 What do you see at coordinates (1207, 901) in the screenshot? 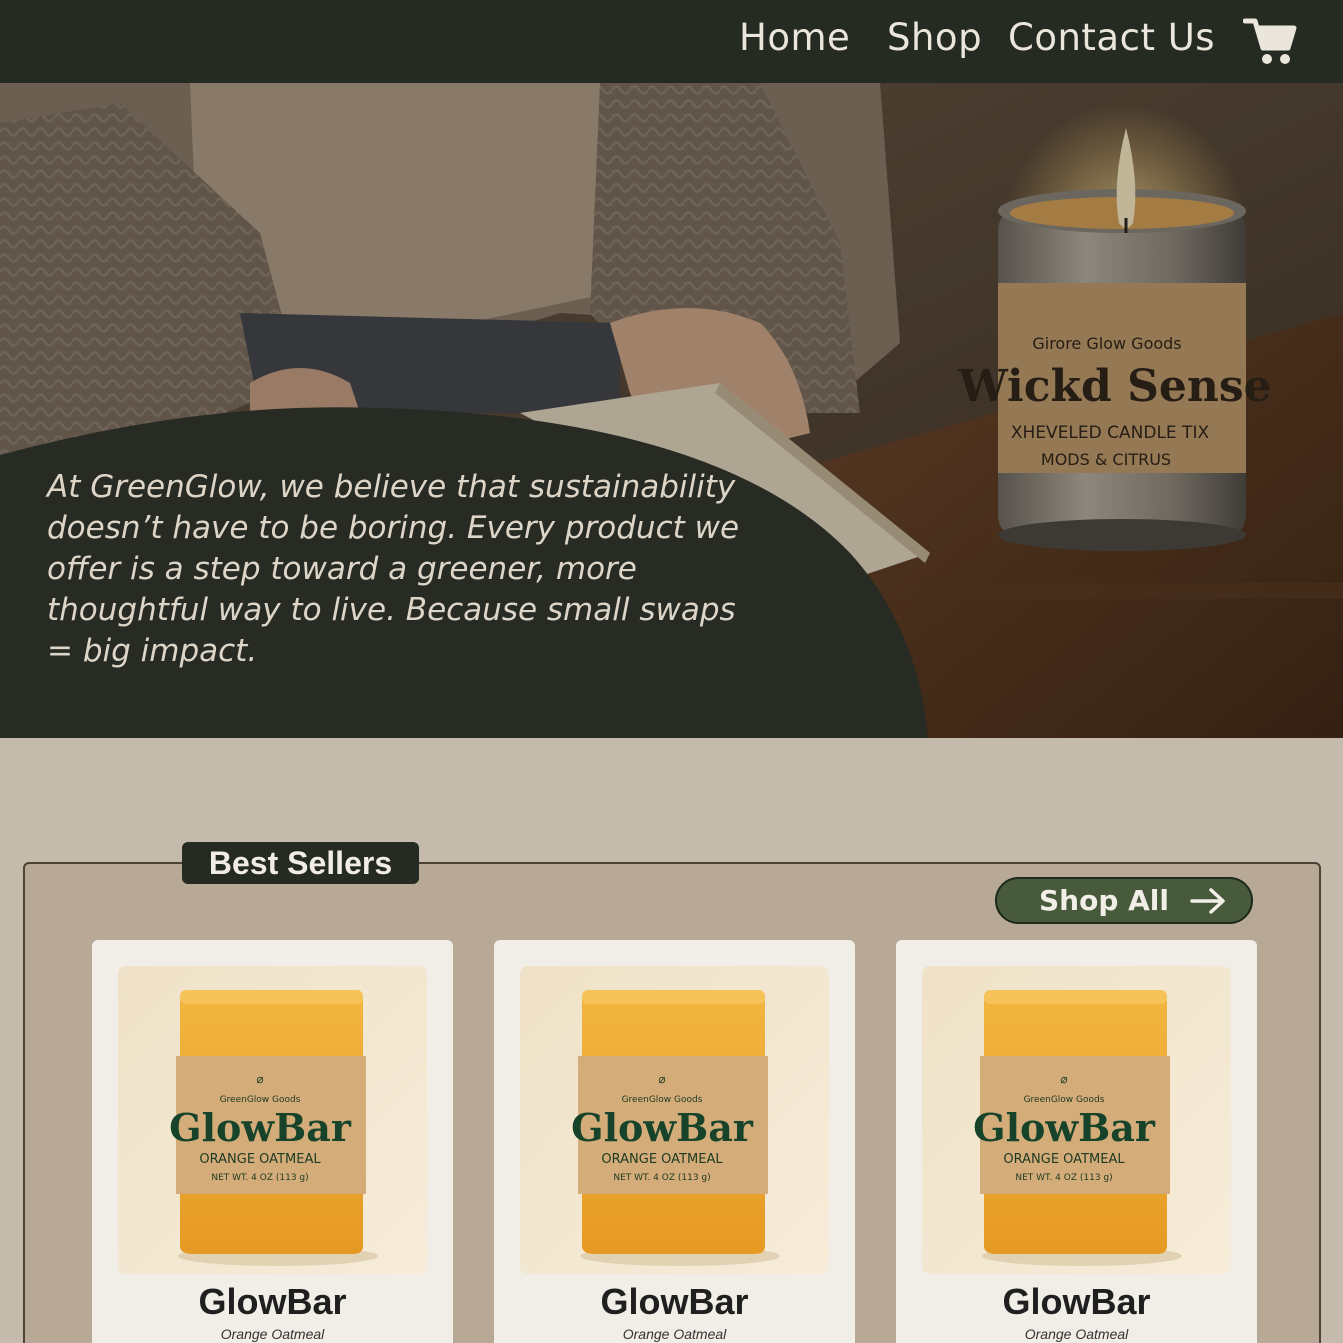
I see `arrow-right-icon` at bounding box center [1207, 901].